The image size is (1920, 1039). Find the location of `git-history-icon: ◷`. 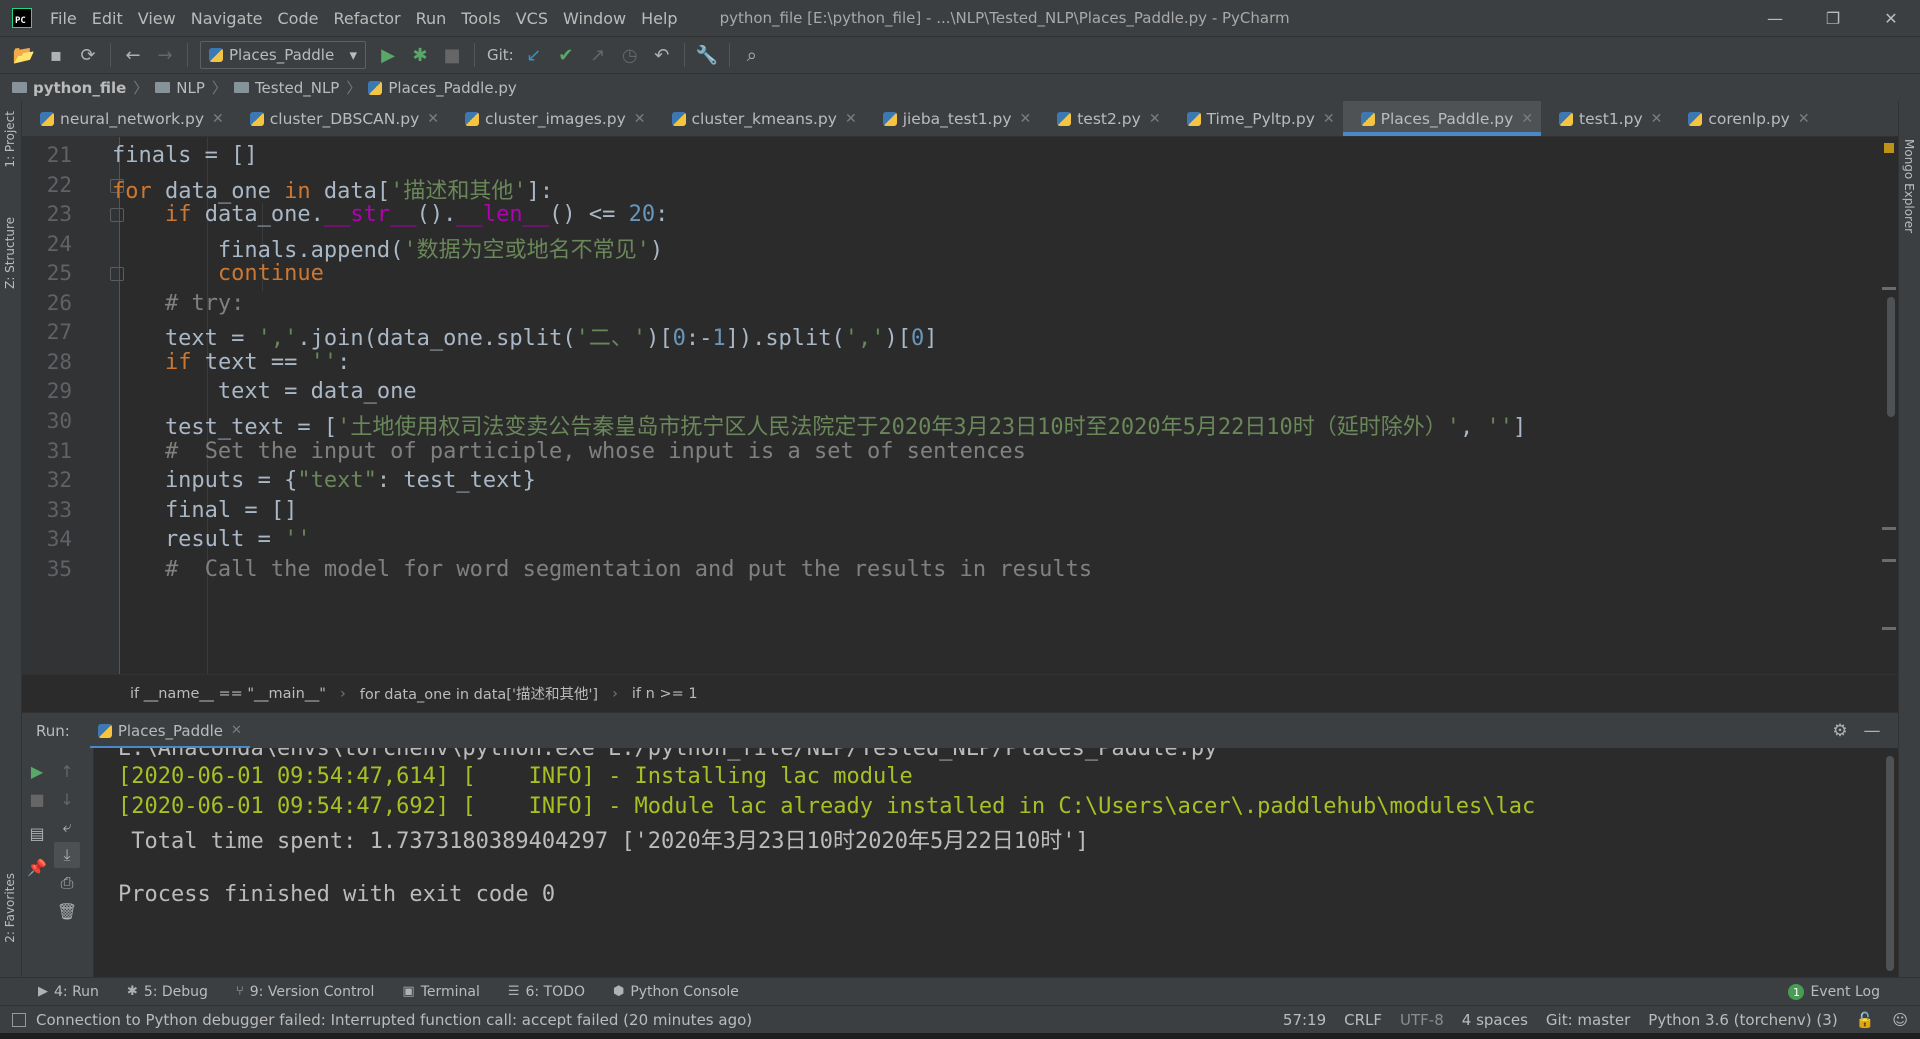

git-history-icon: ◷ is located at coordinates (630, 55).